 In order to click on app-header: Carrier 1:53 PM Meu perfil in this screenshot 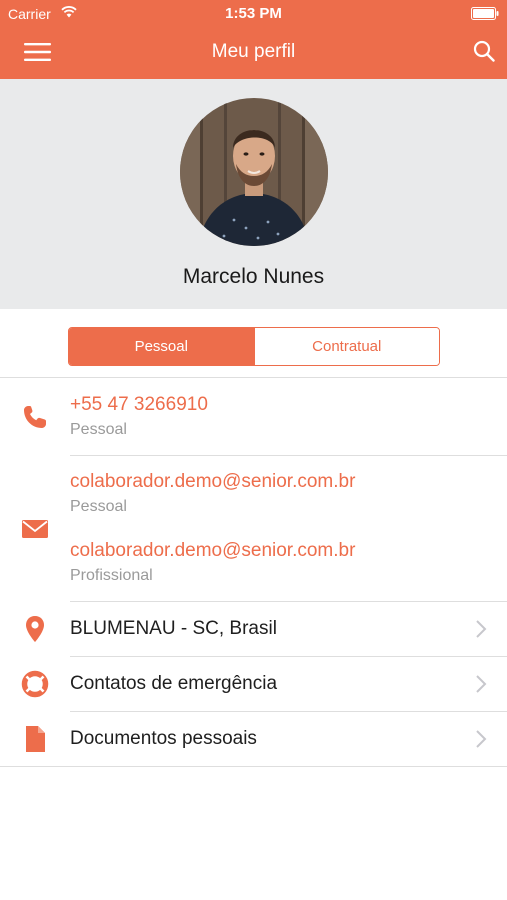, I will do `click(253, 39)`.